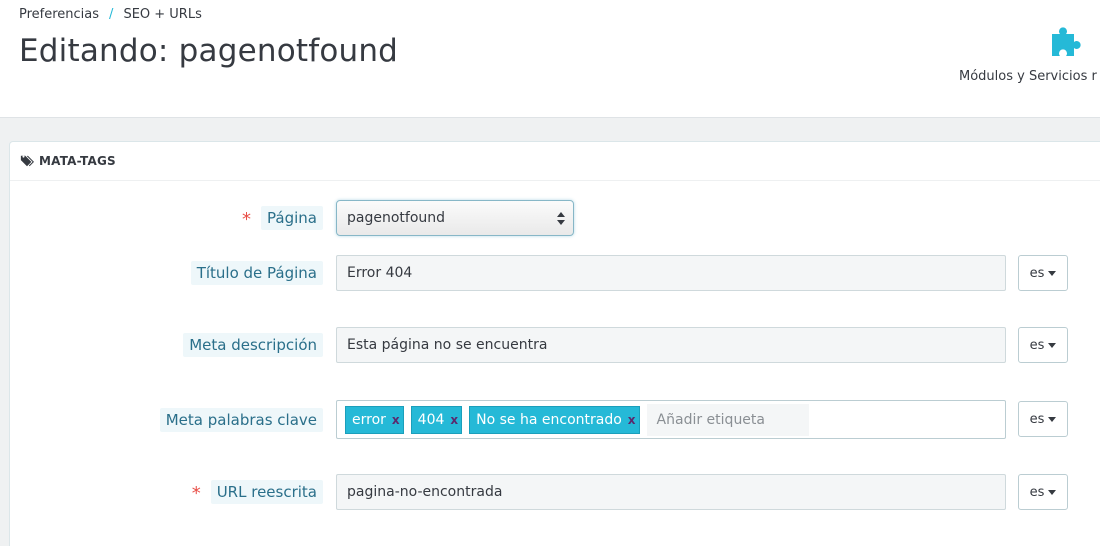 This screenshot has width=1100, height=546. Describe the element at coordinates (59, 14) in the screenshot. I see `breadcrumb-parent: Preferencias` at that location.